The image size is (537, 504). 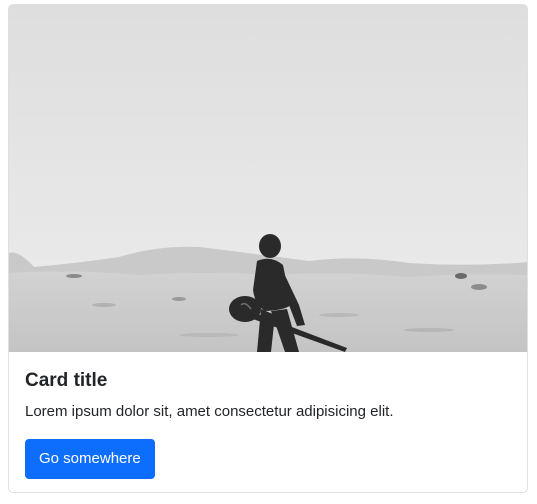 I want to click on go-somewhere-button: Go somewhere, so click(x=90, y=459).